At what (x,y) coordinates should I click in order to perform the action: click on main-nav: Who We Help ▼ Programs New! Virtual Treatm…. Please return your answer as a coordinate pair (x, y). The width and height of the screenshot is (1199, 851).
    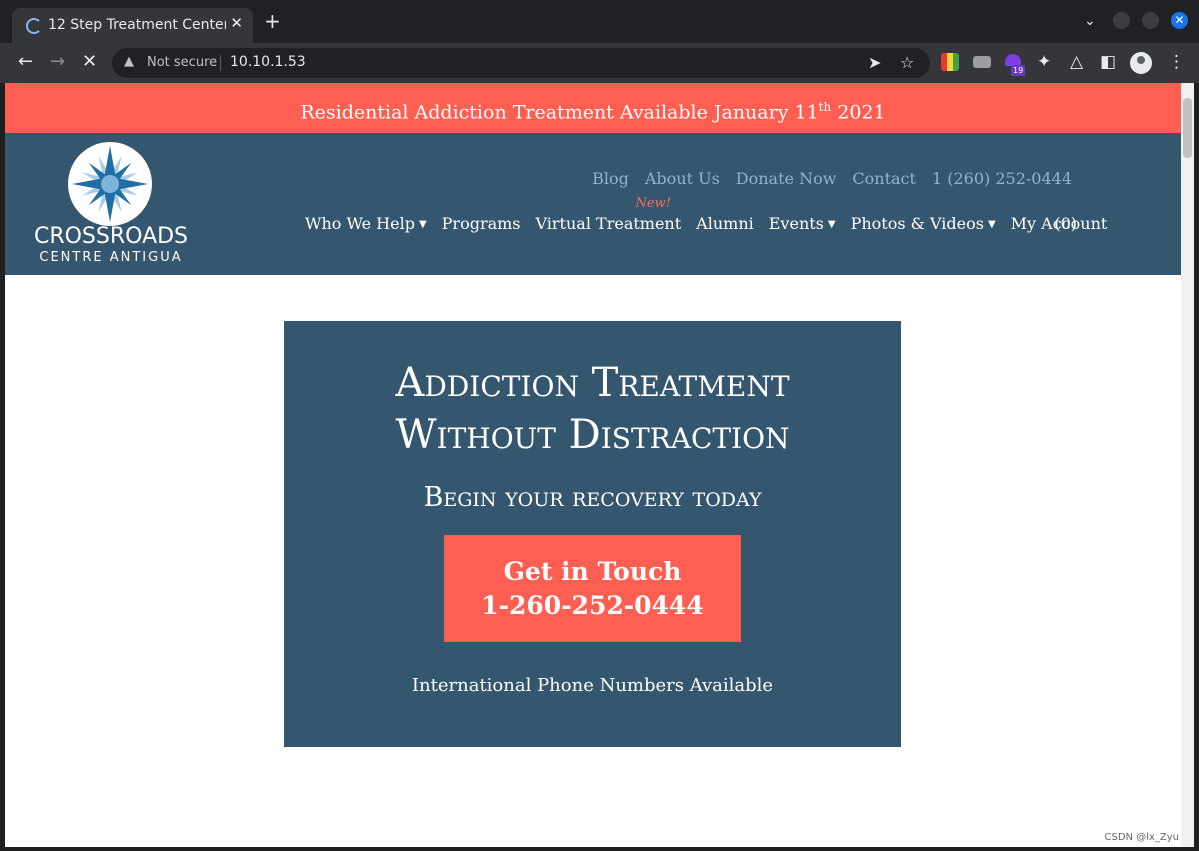
    Looking at the image, I should click on (706, 214).